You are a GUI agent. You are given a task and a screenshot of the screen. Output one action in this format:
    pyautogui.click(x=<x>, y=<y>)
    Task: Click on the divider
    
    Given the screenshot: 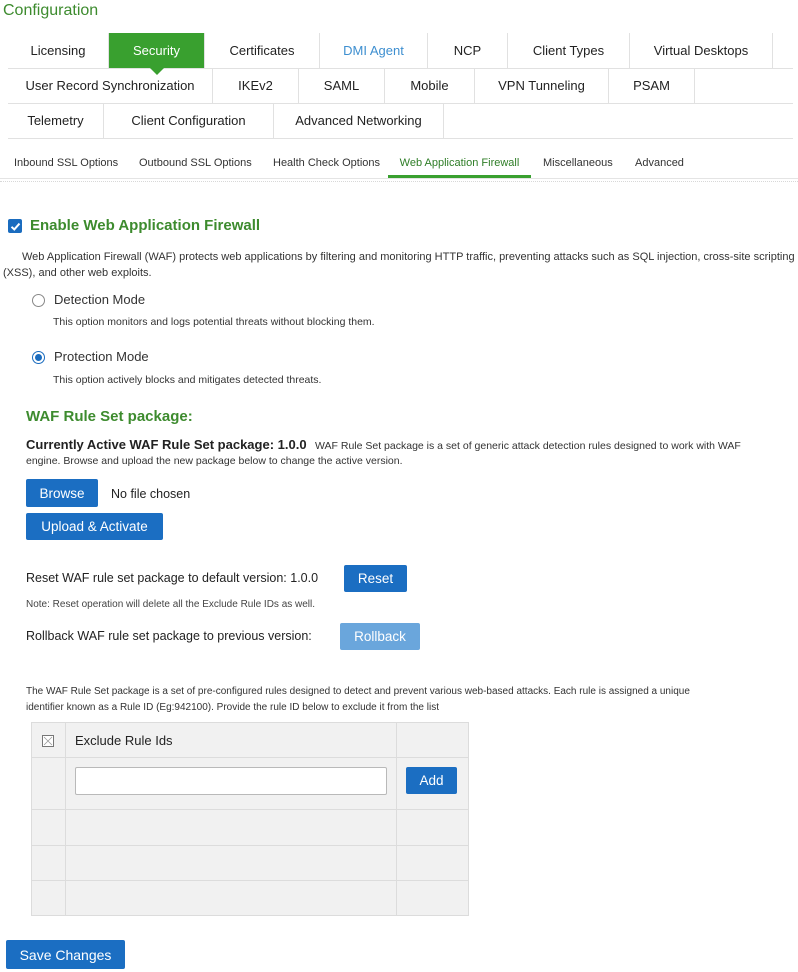 What is the action you would take?
    pyautogui.click(x=399, y=181)
    